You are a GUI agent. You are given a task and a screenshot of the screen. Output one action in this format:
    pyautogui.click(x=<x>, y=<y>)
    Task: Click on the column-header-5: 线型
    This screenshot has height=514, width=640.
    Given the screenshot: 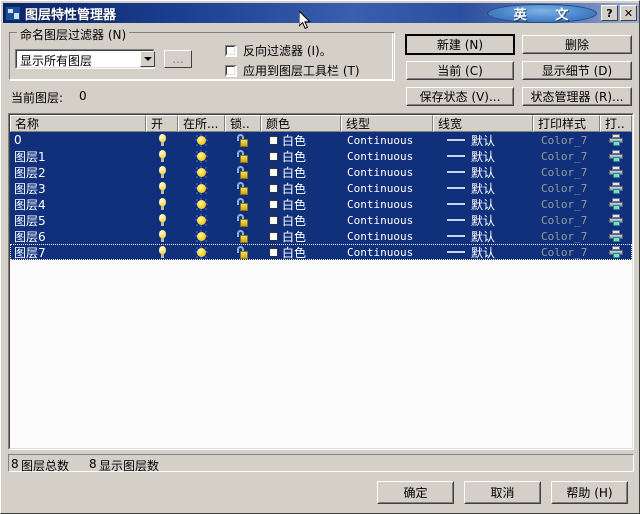 What is the action you would take?
    pyautogui.click(x=387, y=123)
    